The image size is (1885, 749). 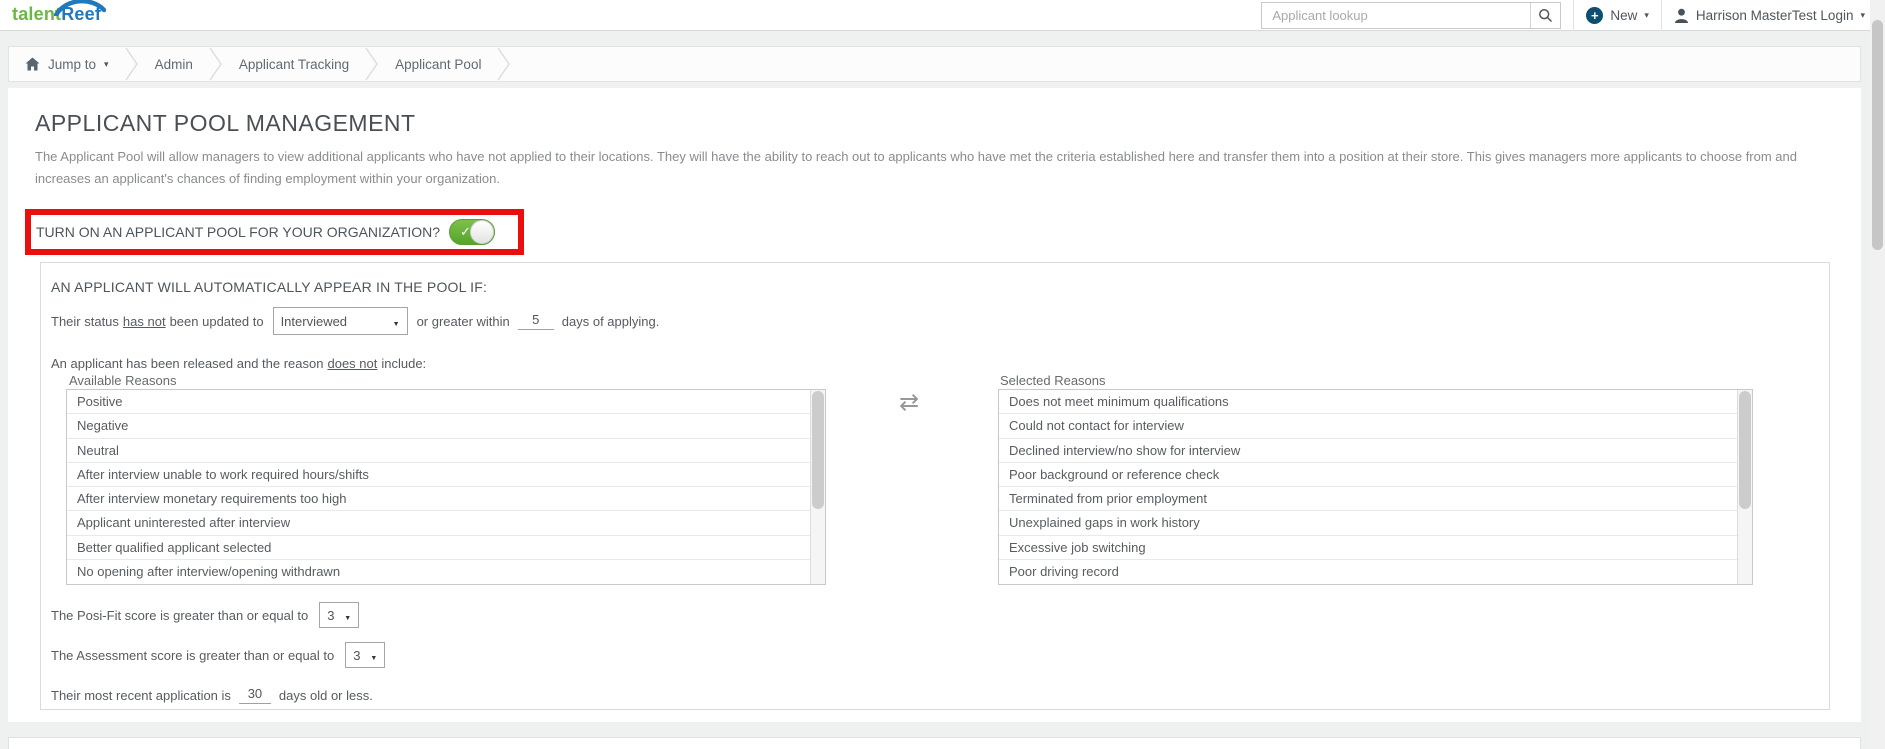 I want to click on days-old-input, so click(x=254, y=695).